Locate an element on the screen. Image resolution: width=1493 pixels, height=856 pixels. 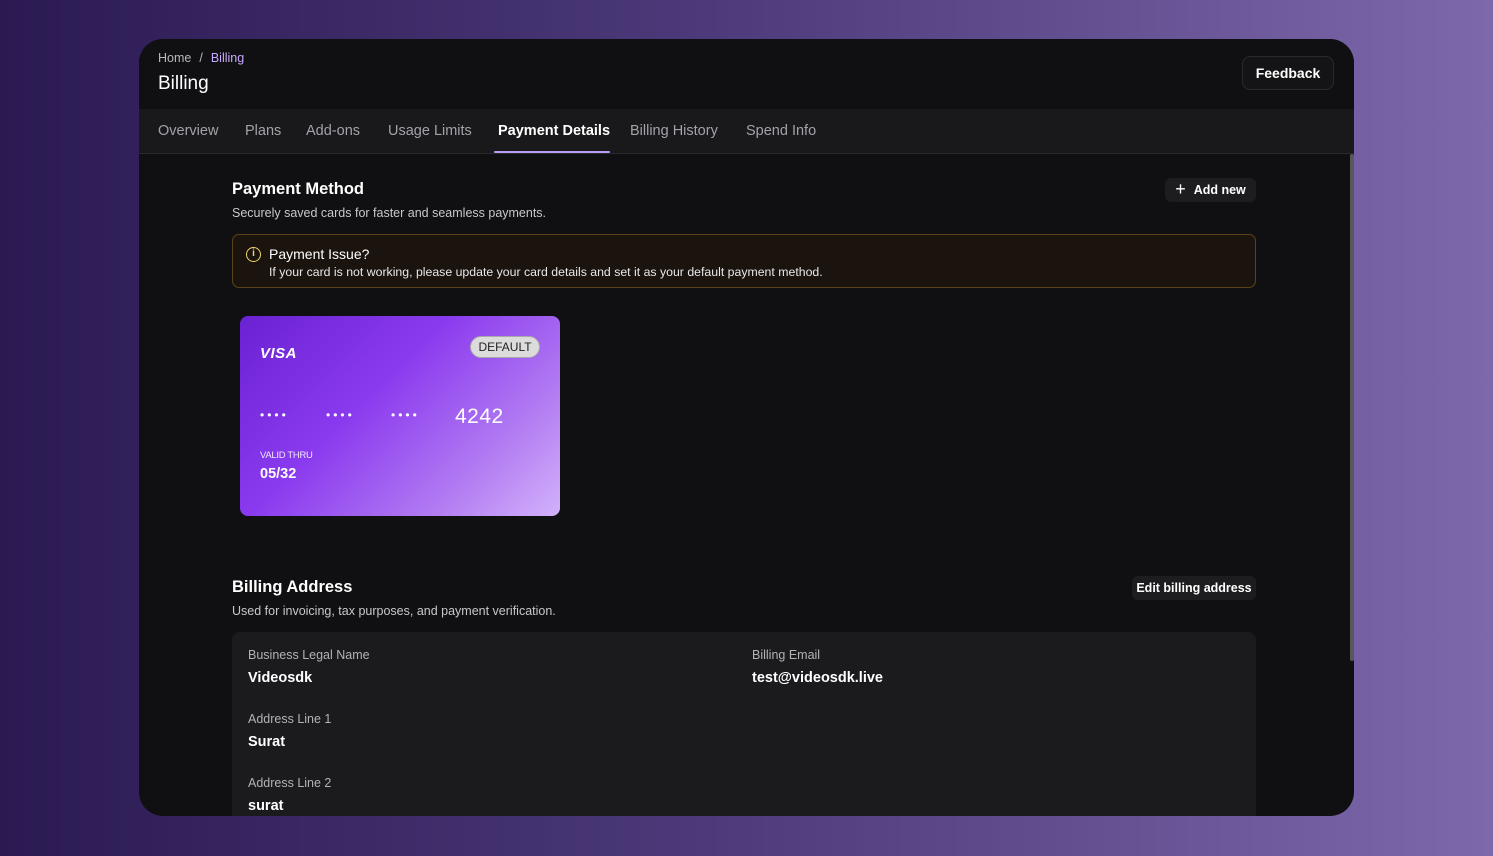
masked-digits-group-3: •••• is located at coordinates (405, 415).